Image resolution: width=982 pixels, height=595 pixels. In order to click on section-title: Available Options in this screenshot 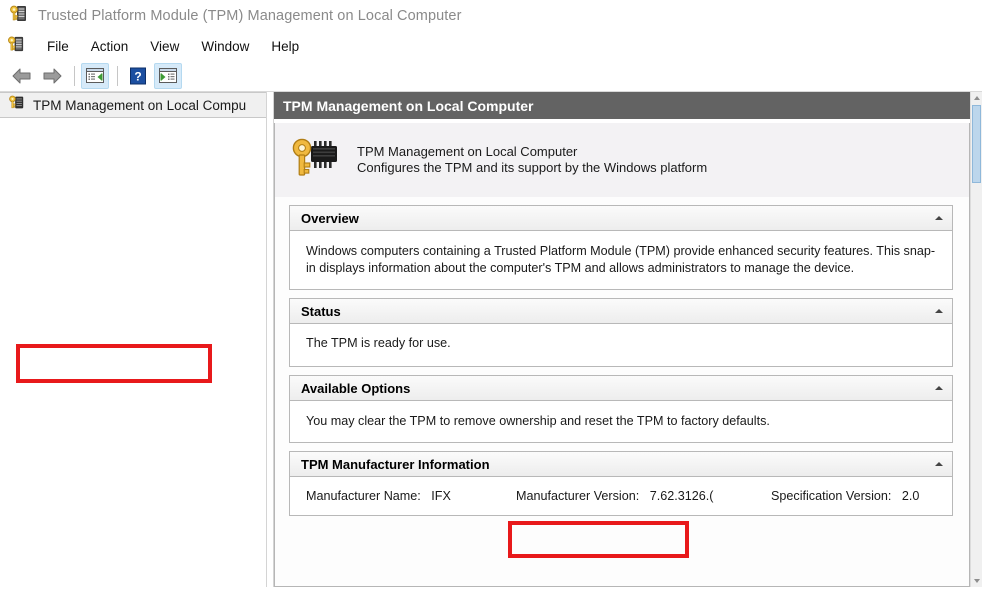, I will do `click(356, 388)`.